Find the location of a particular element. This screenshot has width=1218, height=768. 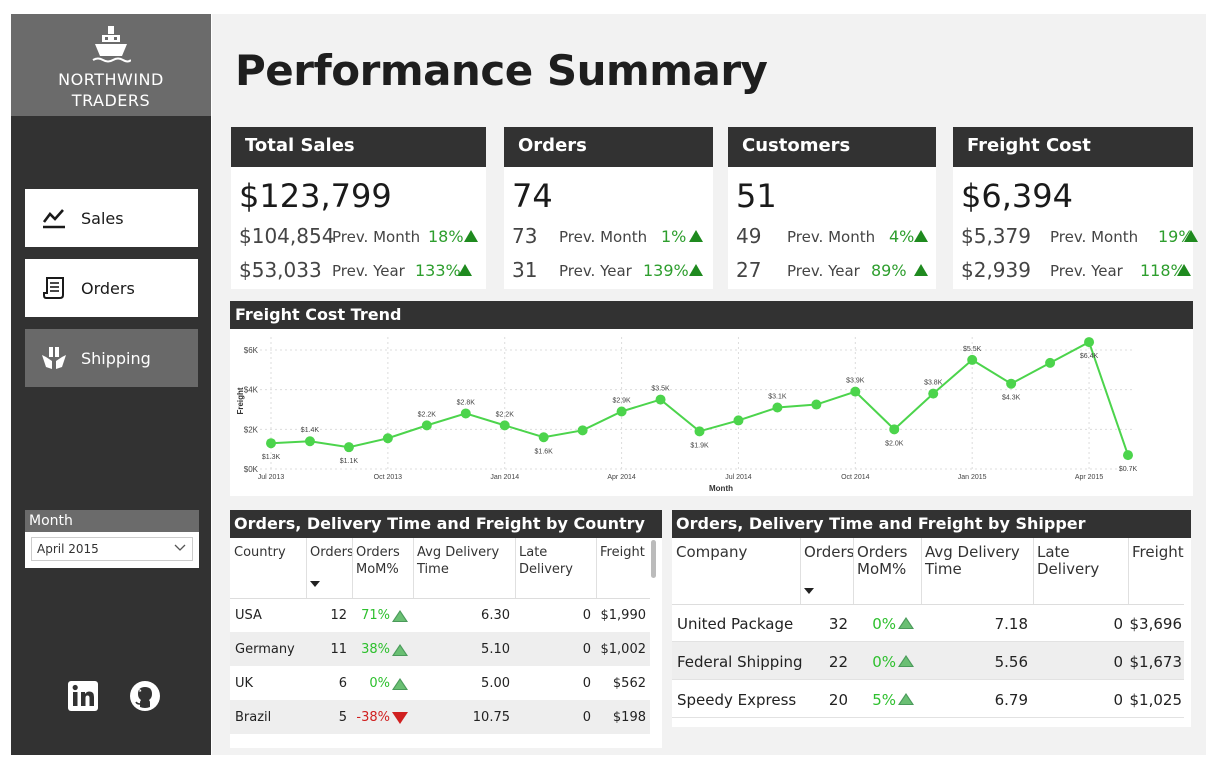

ship-icon is located at coordinates (111, 44).